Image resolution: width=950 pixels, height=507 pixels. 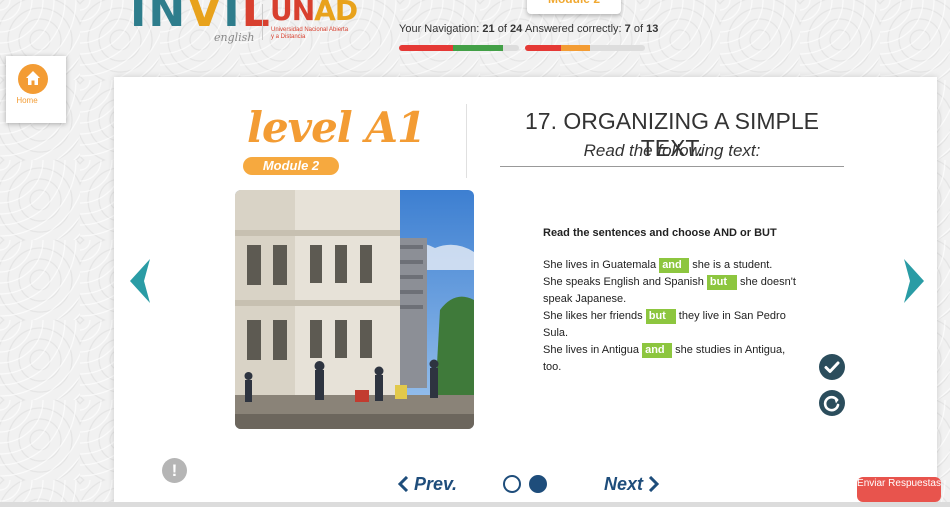 What do you see at coordinates (426, 48) in the screenshot?
I see `progress-segment-red` at bounding box center [426, 48].